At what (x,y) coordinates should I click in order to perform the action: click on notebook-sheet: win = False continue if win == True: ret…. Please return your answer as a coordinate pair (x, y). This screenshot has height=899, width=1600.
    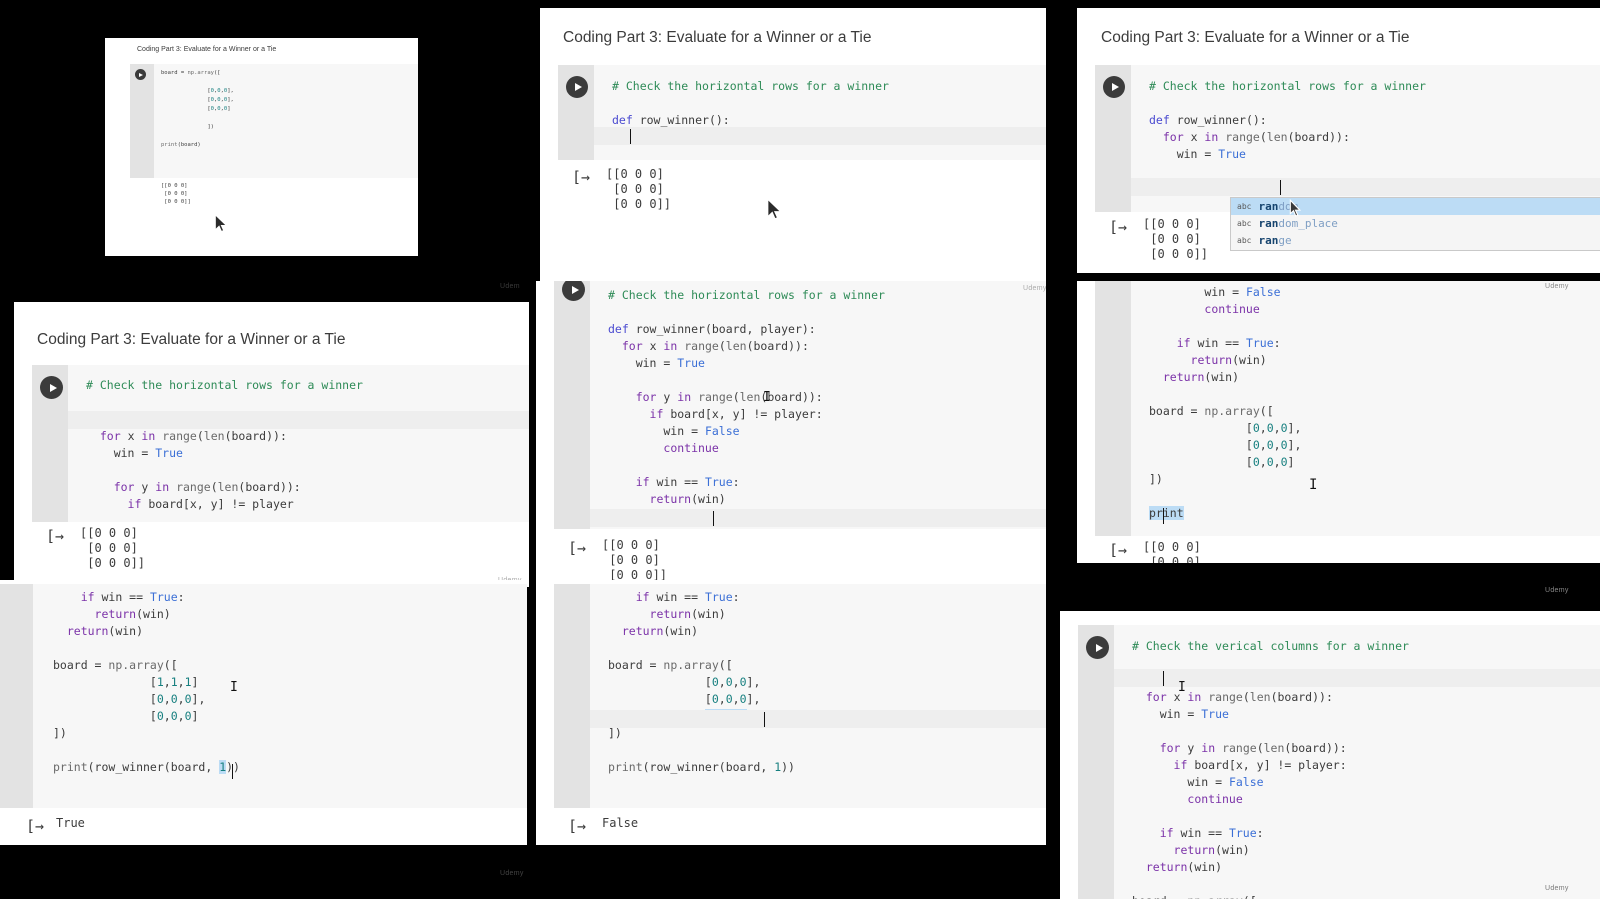
    Looking at the image, I should click on (1338, 424).